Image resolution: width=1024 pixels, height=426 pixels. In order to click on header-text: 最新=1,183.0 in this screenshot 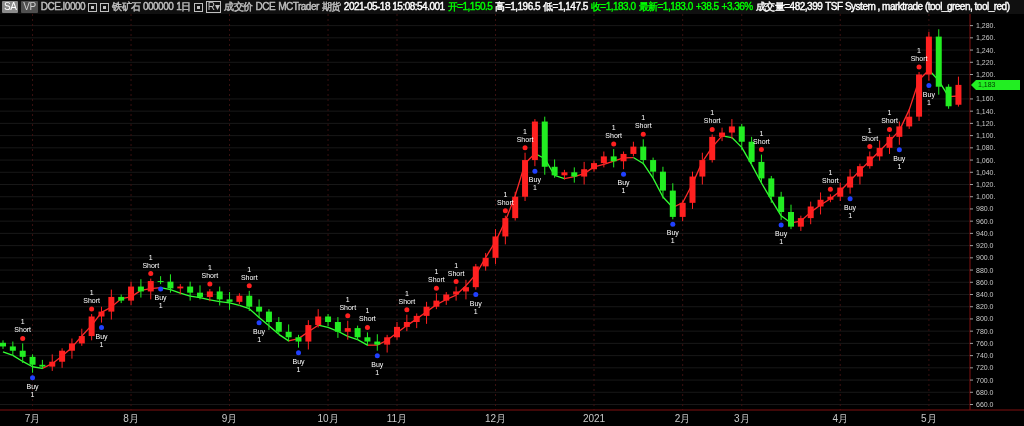, I will do `click(665, 7)`.